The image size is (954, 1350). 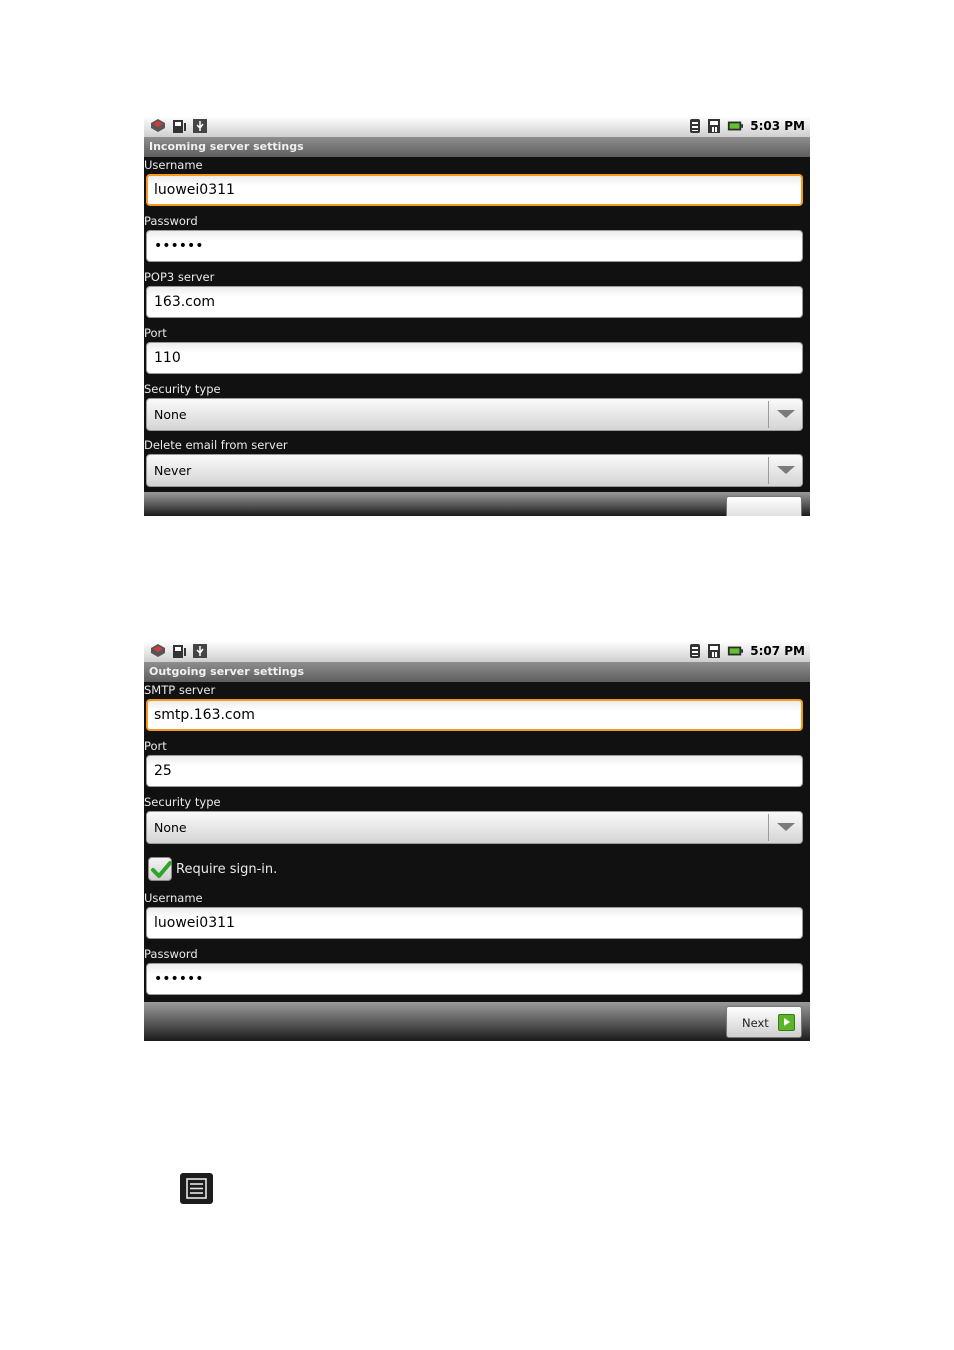 What do you see at coordinates (474, 358) in the screenshot?
I see `port-field: 110` at bounding box center [474, 358].